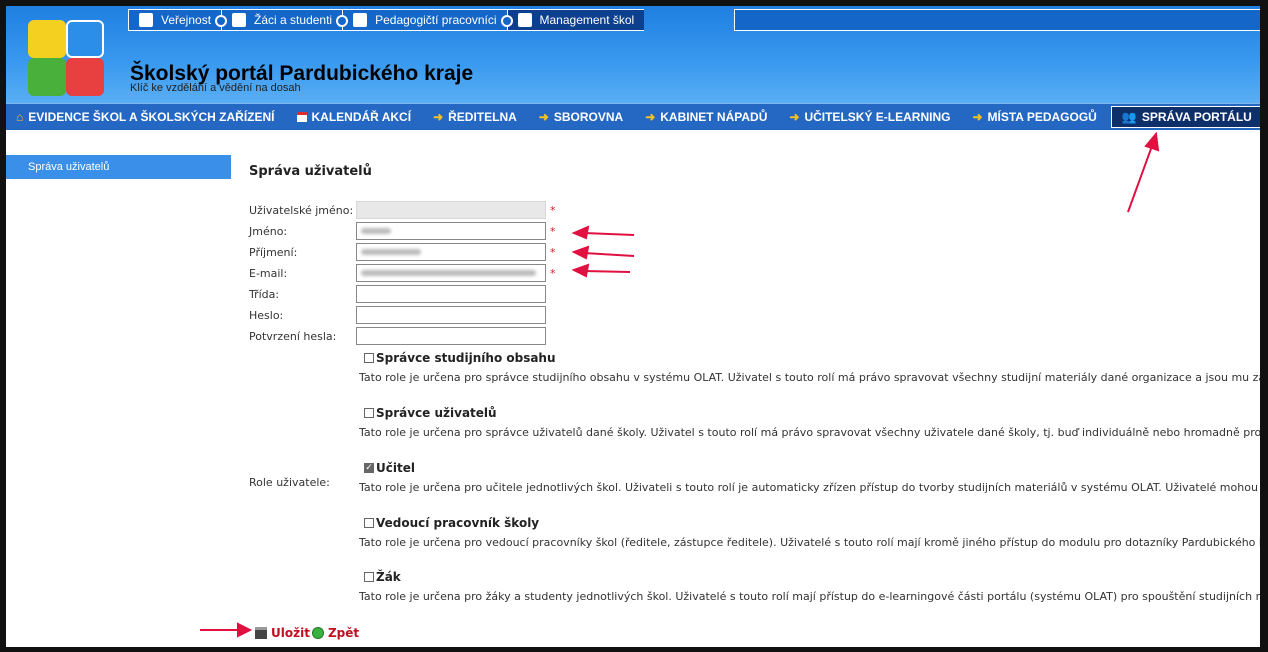  Describe the element at coordinates (466, 358) in the screenshot. I see `role-title: Správce studijního obsahu` at that location.